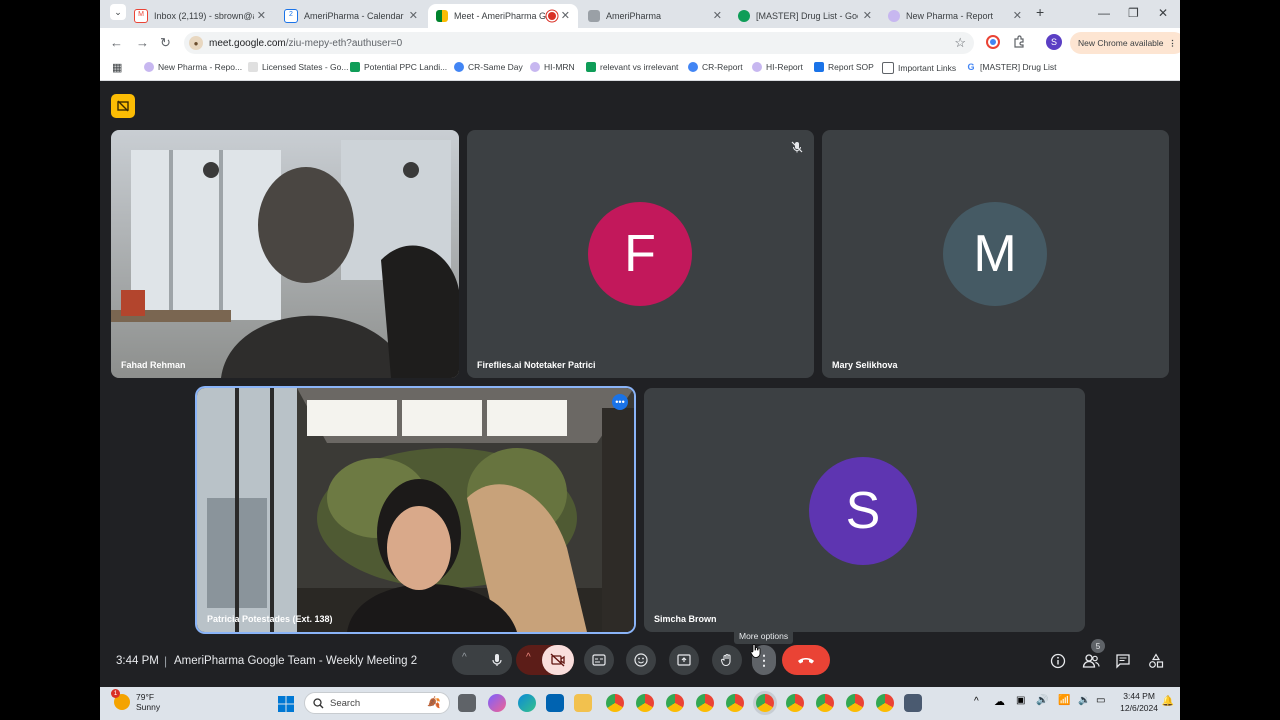 The image size is (1280, 720). I want to click on participant-tile-mary: M Mary Selikhova, so click(995, 254).